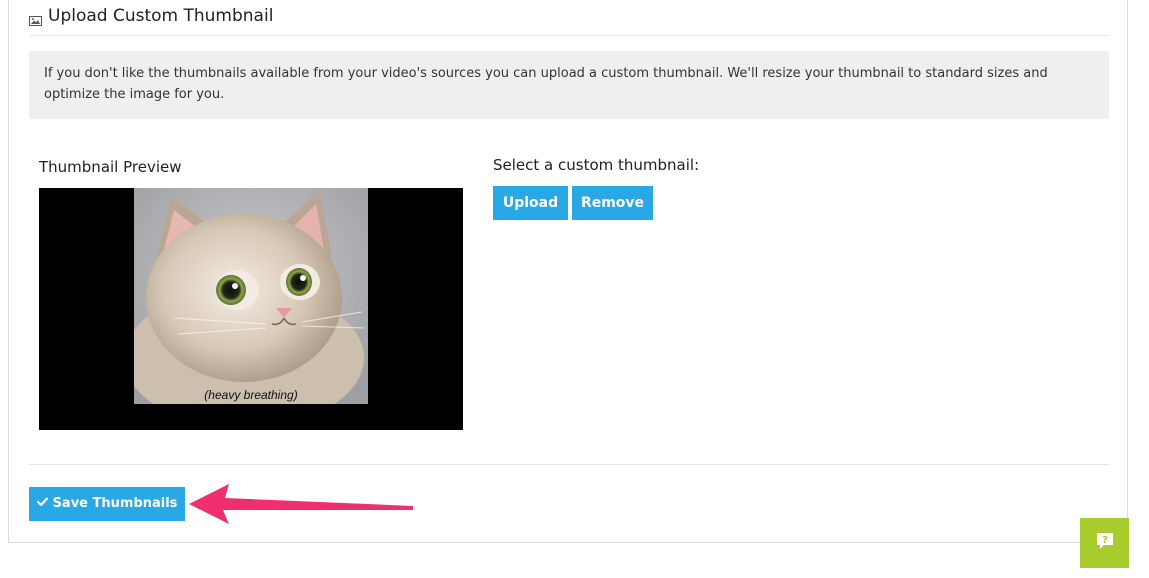  I want to click on check-icon, so click(42, 504).